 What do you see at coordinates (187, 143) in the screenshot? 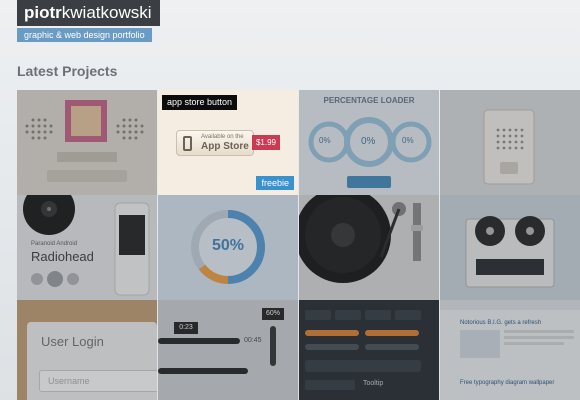
I see `phone-icon` at bounding box center [187, 143].